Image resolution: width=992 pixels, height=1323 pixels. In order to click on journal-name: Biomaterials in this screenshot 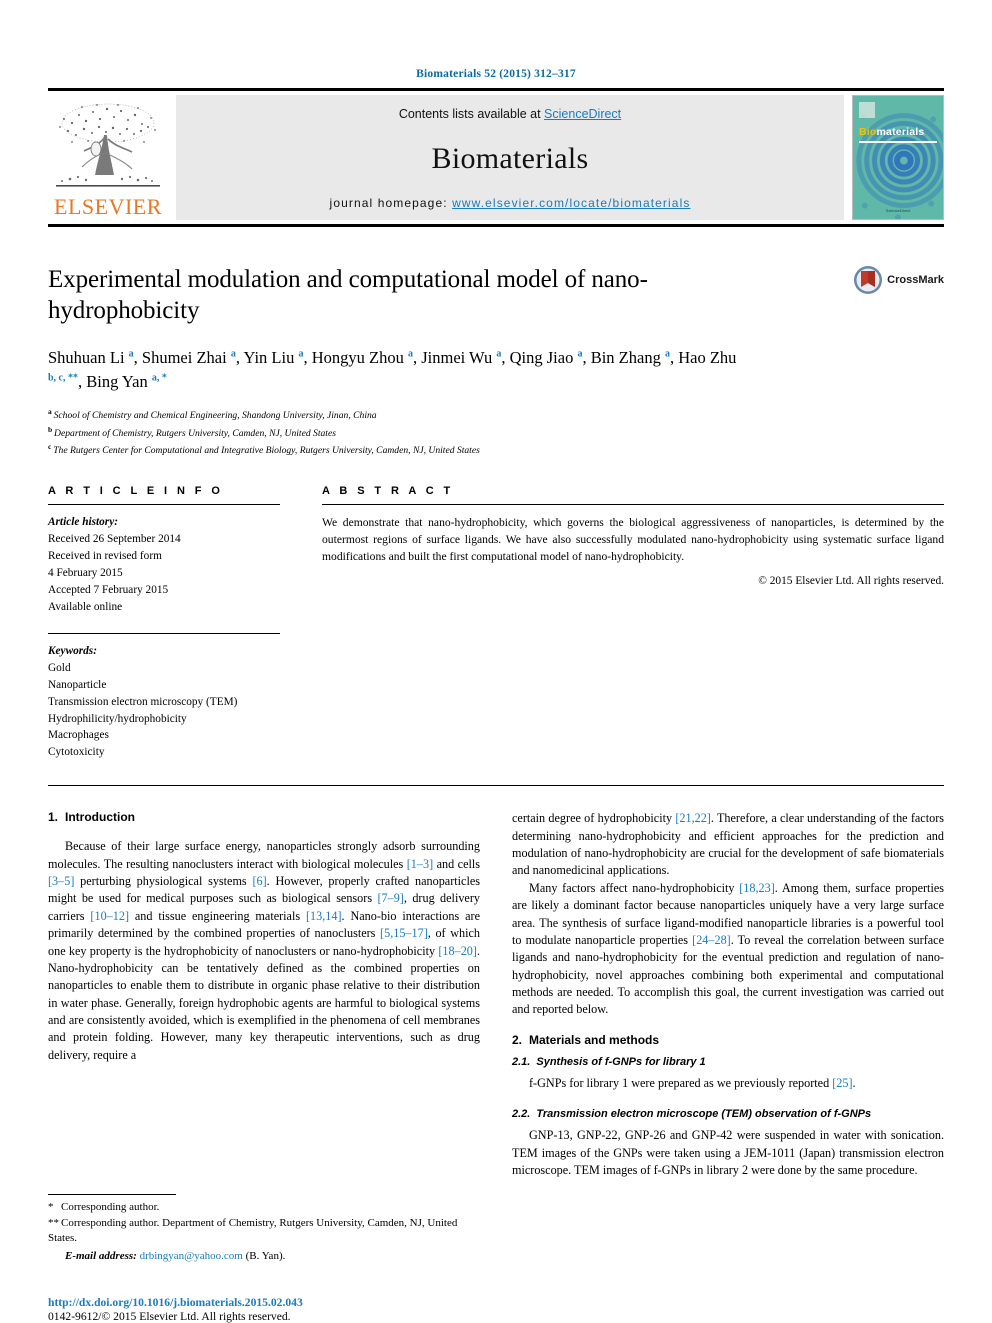, I will do `click(510, 158)`.